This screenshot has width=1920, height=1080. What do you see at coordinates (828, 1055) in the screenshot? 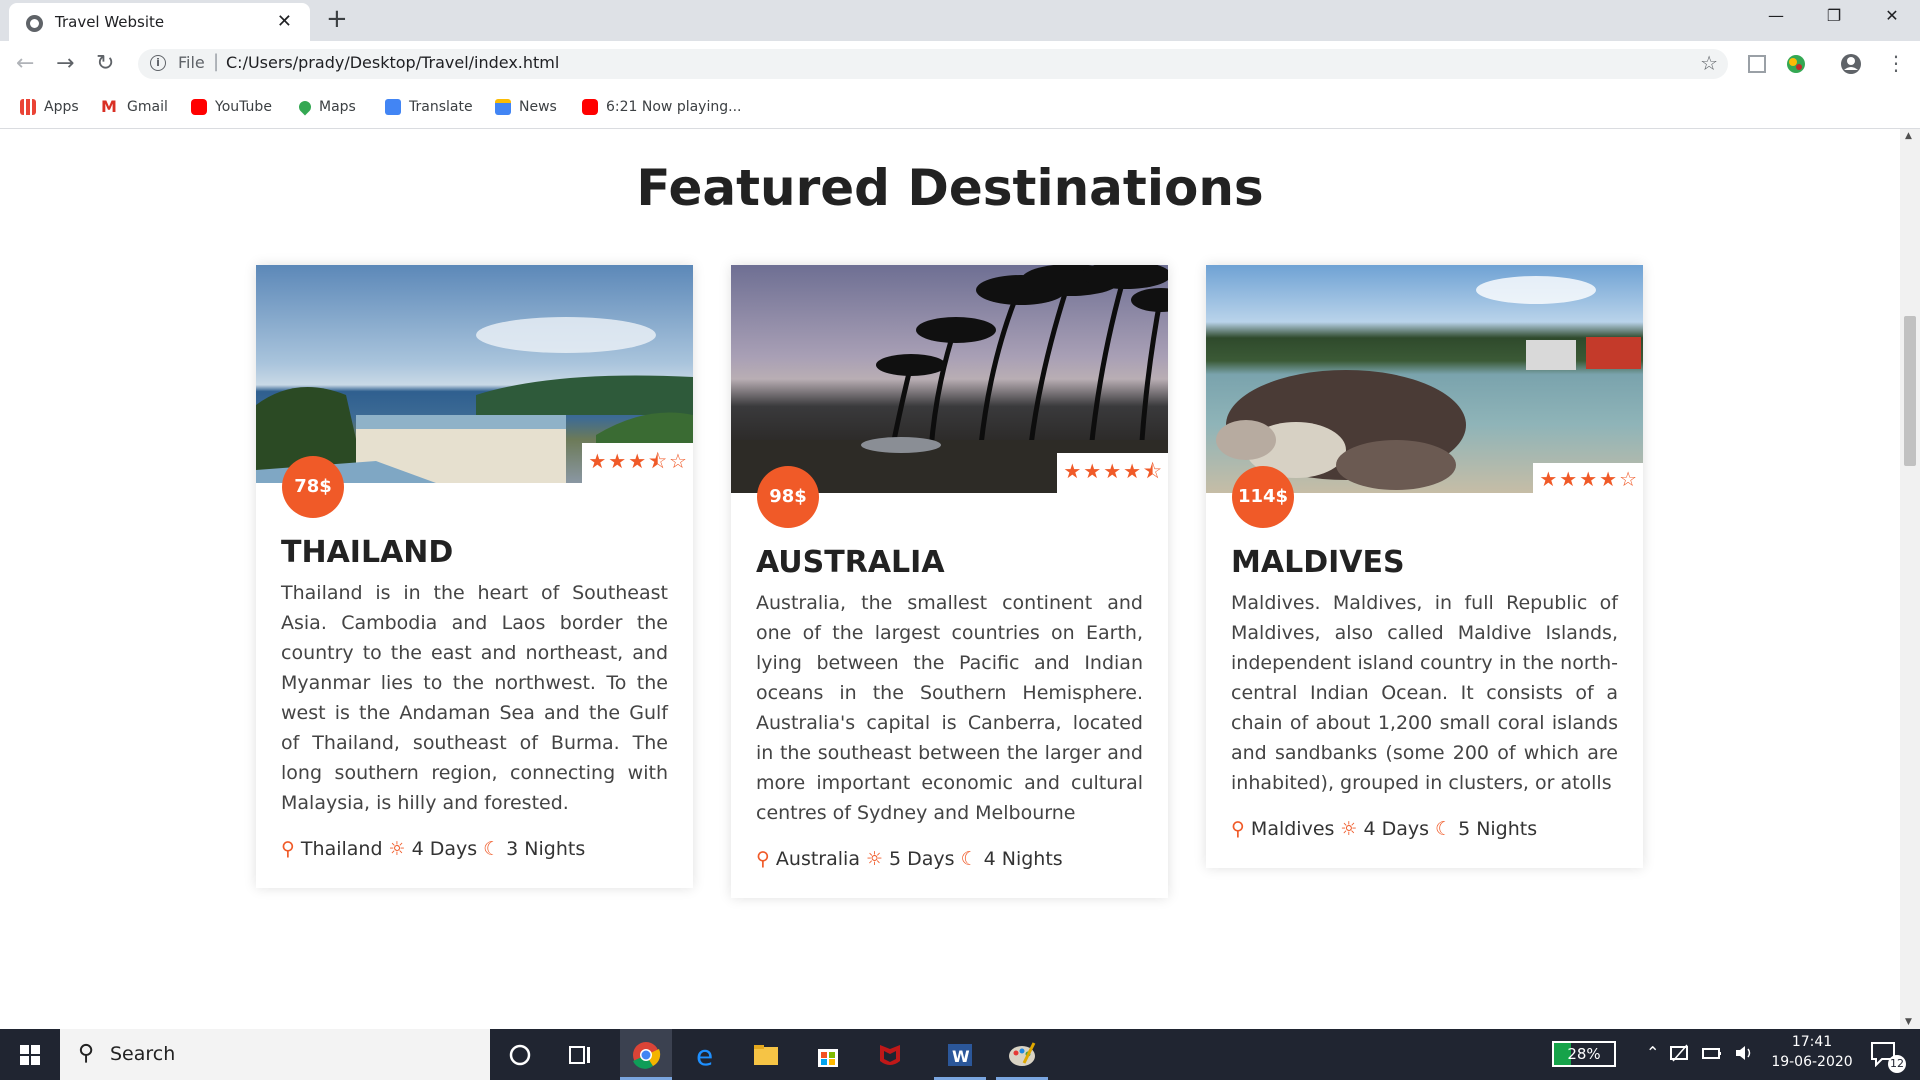
I see `store-icon` at bounding box center [828, 1055].